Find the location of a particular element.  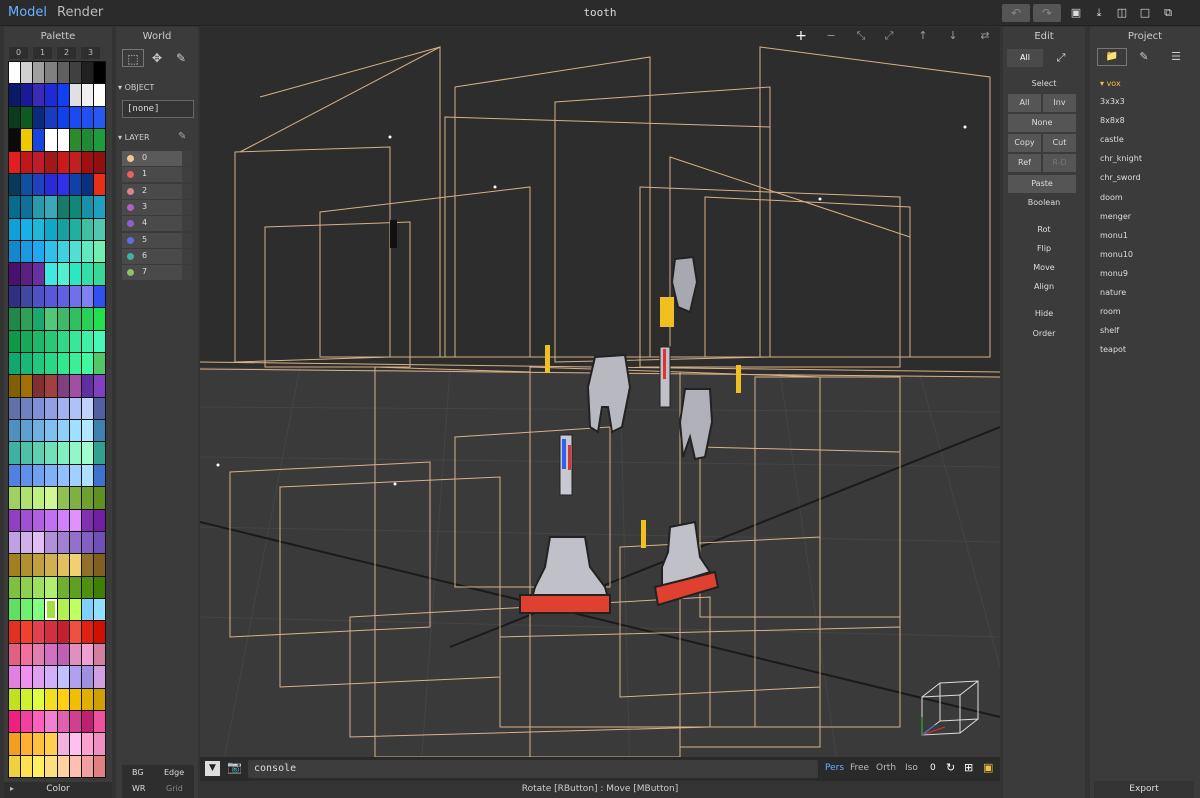

project-file-item: chr_sword is located at coordinates (1120, 177).